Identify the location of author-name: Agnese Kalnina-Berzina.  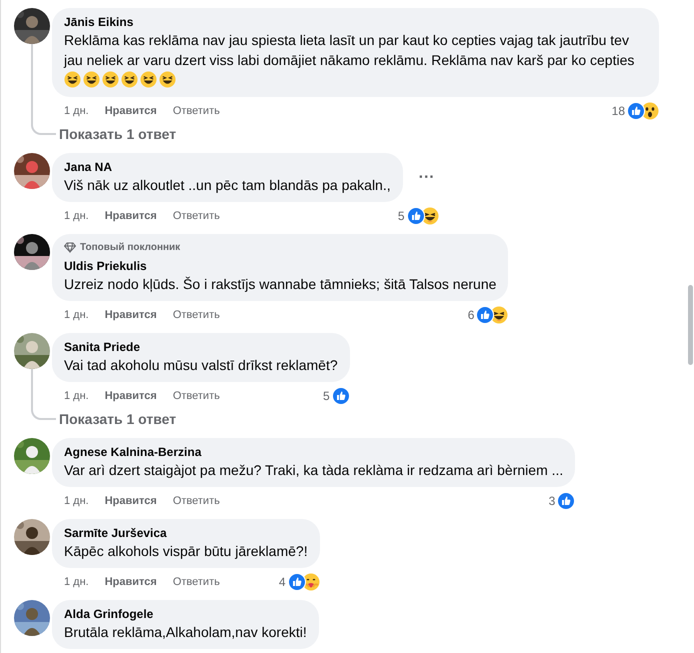
(314, 452).